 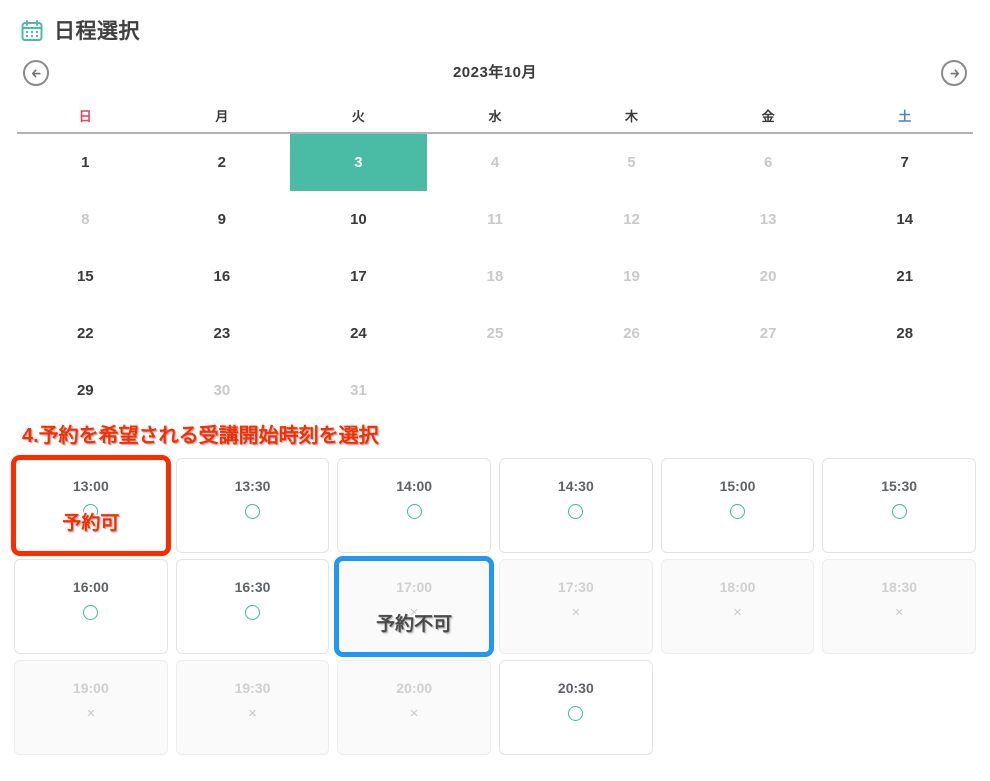 I want to click on date-cell-9: 9, so click(x=222, y=219).